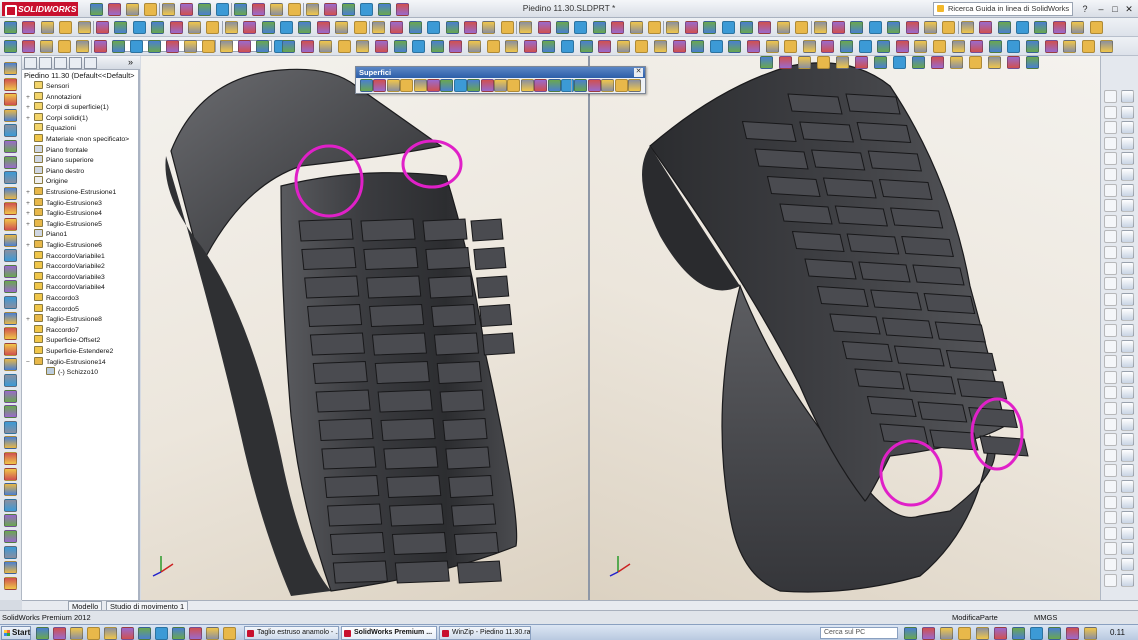 The image size is (1138, 640). I want to click on tree-item: + Corpi di superficie(1), so click(67, 107).